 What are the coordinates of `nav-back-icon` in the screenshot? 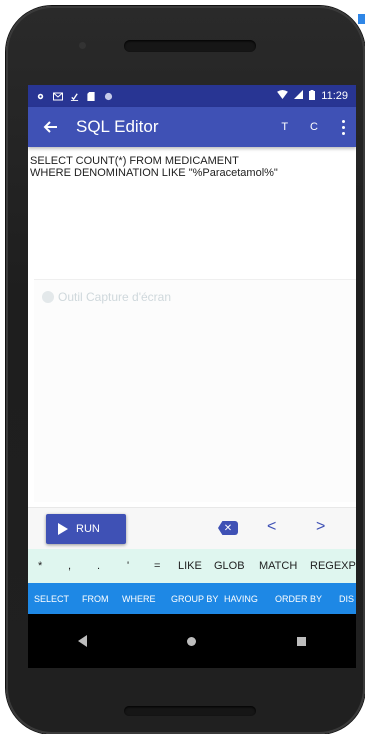 It's located at (83, 641).